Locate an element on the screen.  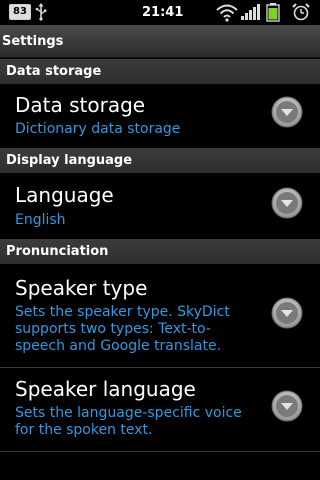
battery-level-badge: 83 is located at coordinates (20, 12).